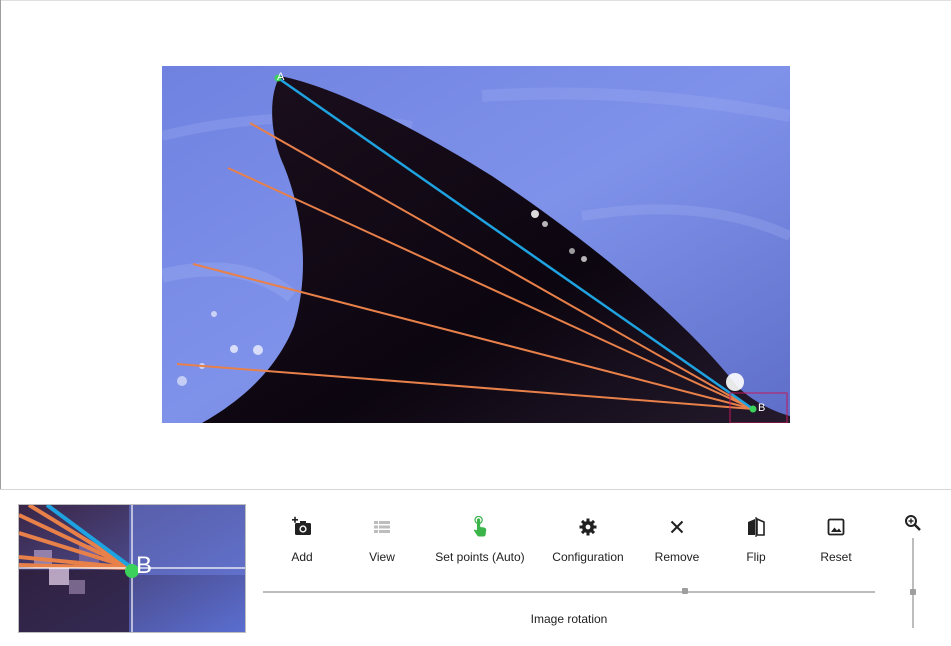 The image size is (951, 646). What do you see at coordinates (382, 527) in the screenshot?
I see `list-view-icon` at bounding box center [382, 527].